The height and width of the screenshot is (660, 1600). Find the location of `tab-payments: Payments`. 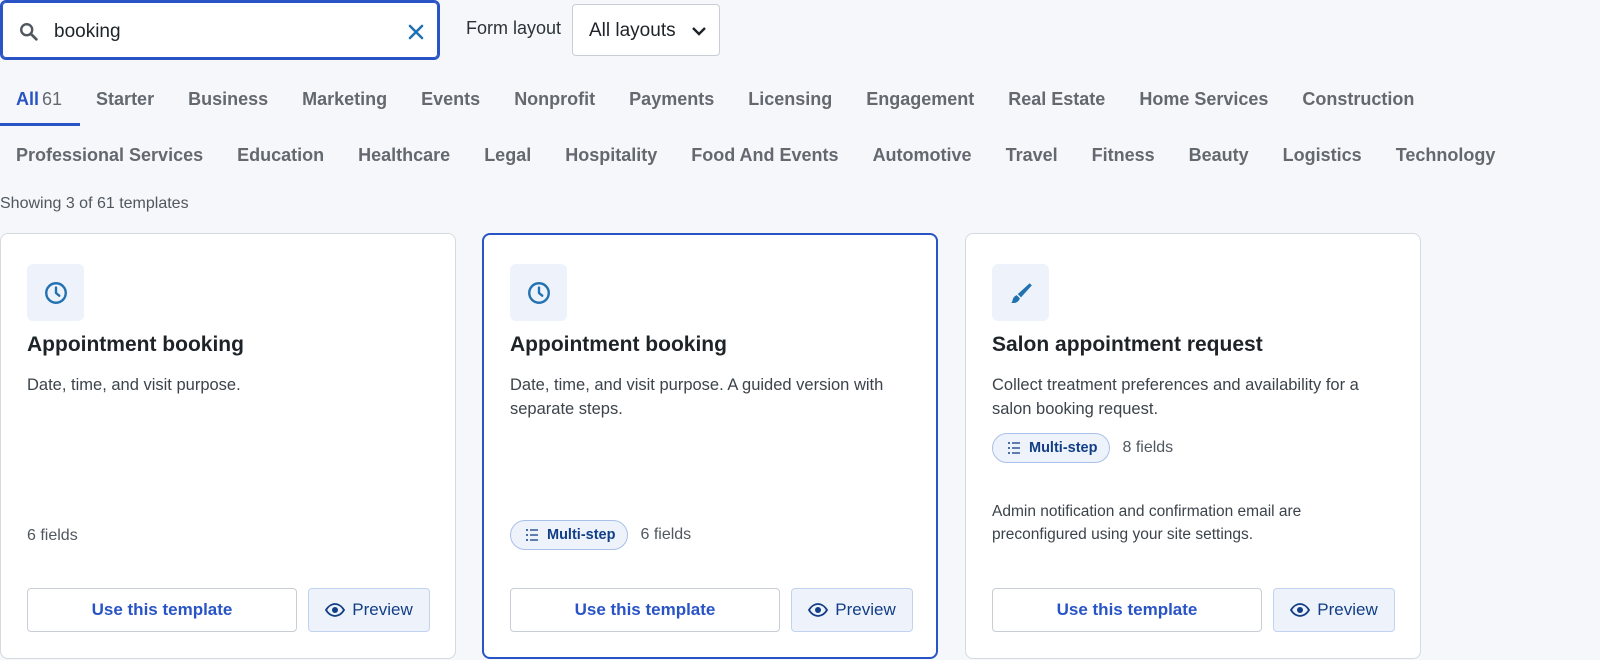

tab-payments: Payments is located at coordinates (672, 99).